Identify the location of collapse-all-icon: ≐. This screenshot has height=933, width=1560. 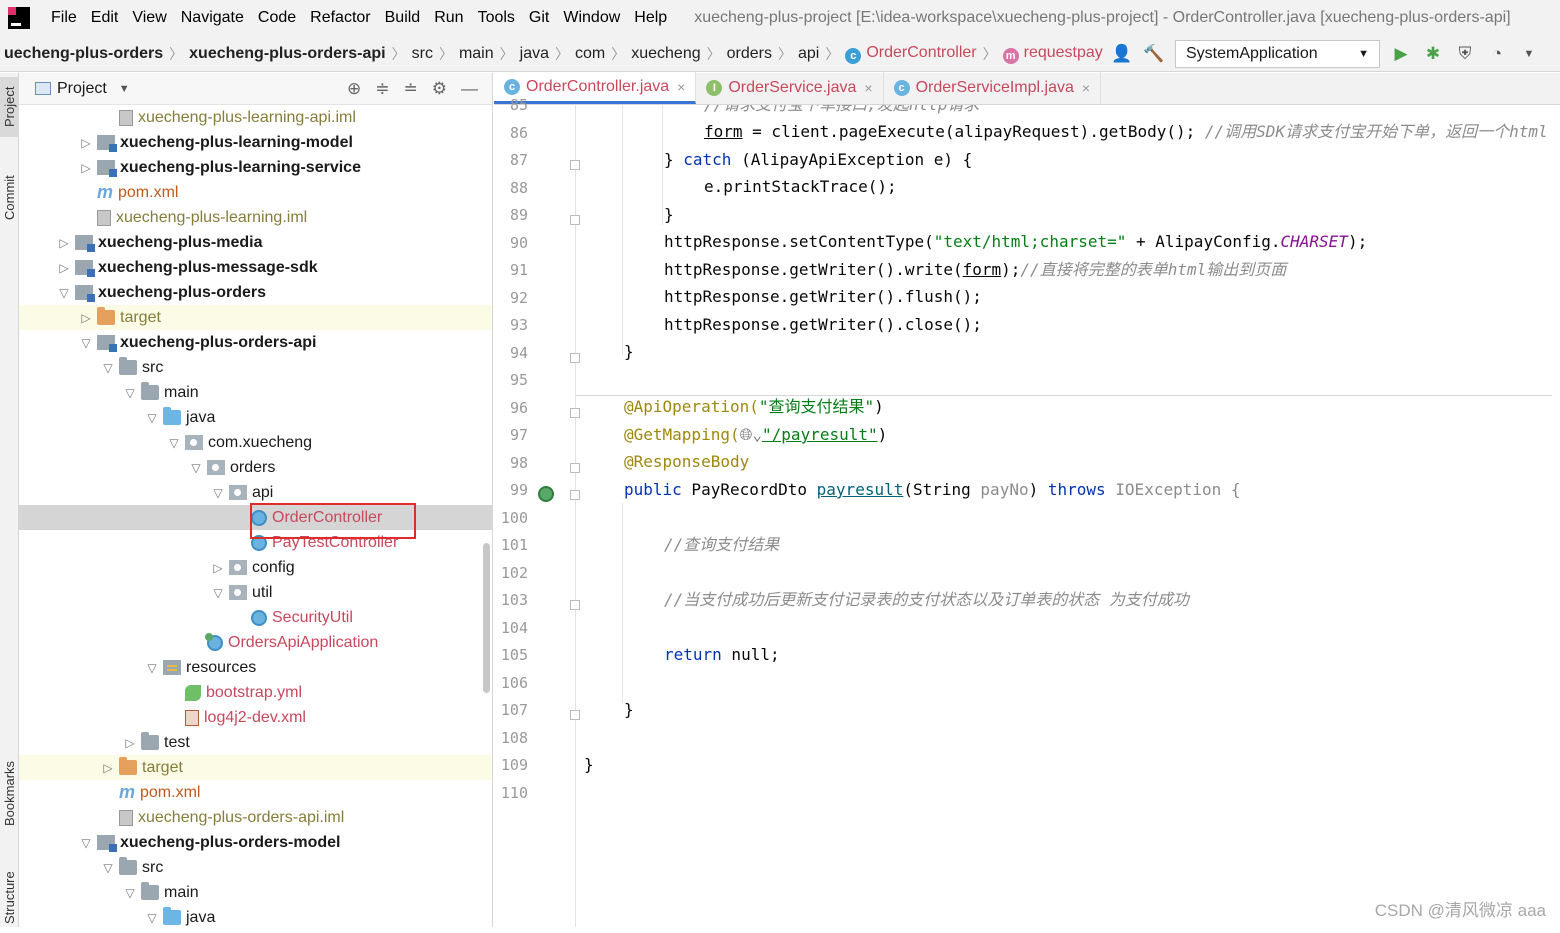
(411, 89).